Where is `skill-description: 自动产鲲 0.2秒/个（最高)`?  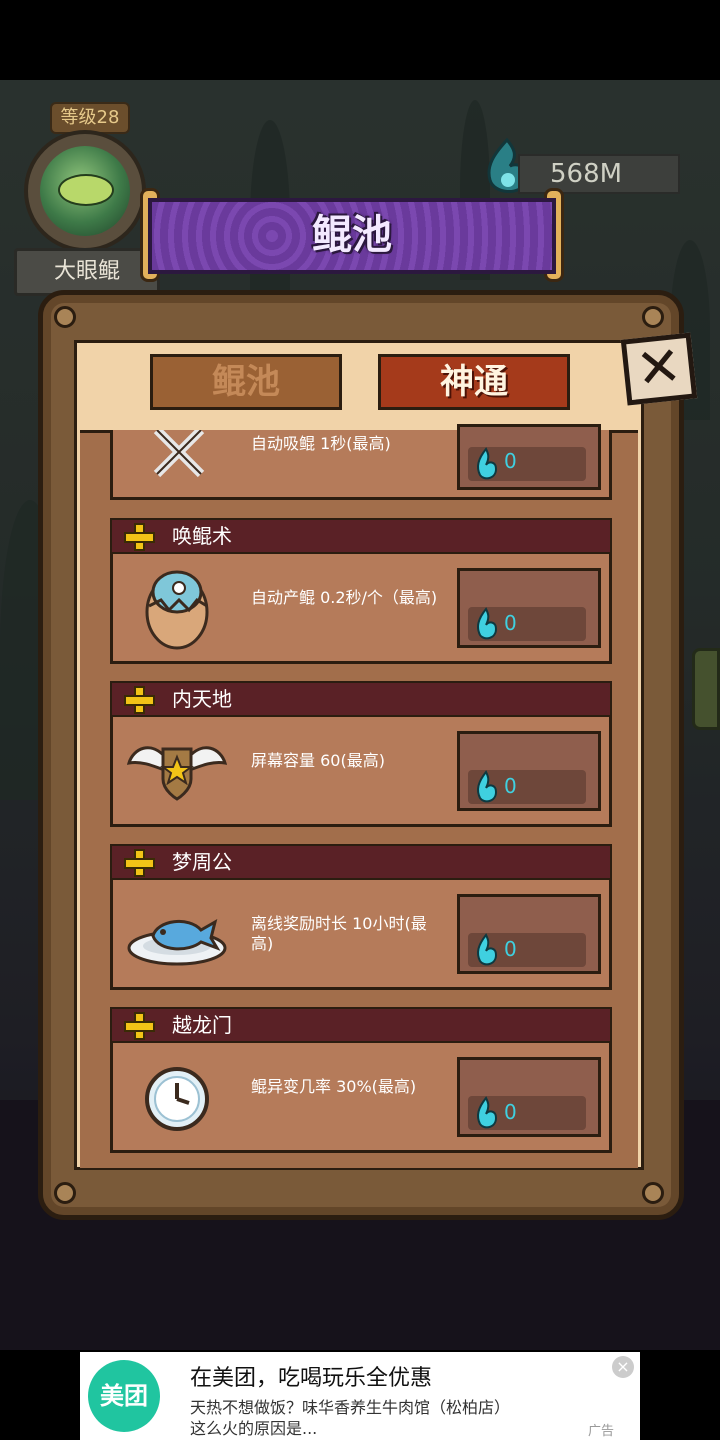
skill-description: 自动产鲲 0.2秒/个（最高) is located at coordinates (344, 597).